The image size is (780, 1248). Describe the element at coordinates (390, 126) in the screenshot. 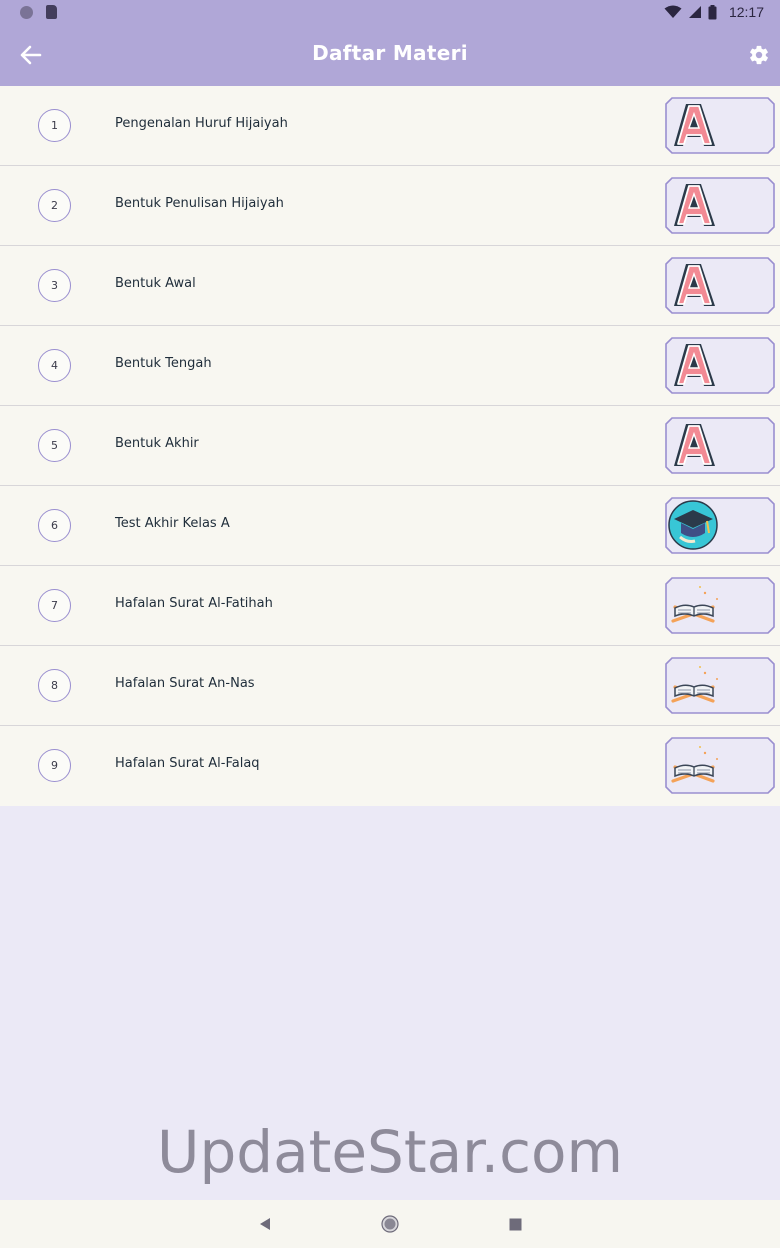

I see `list-item: 1 Pengenalan Huruf Hijaiyah` at that location.